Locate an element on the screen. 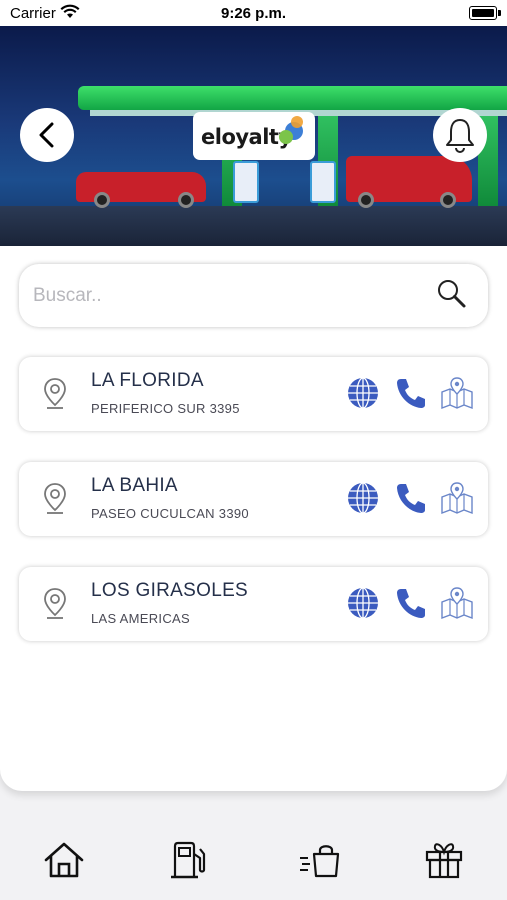  bell-icon is located at coordinates (460, 136).